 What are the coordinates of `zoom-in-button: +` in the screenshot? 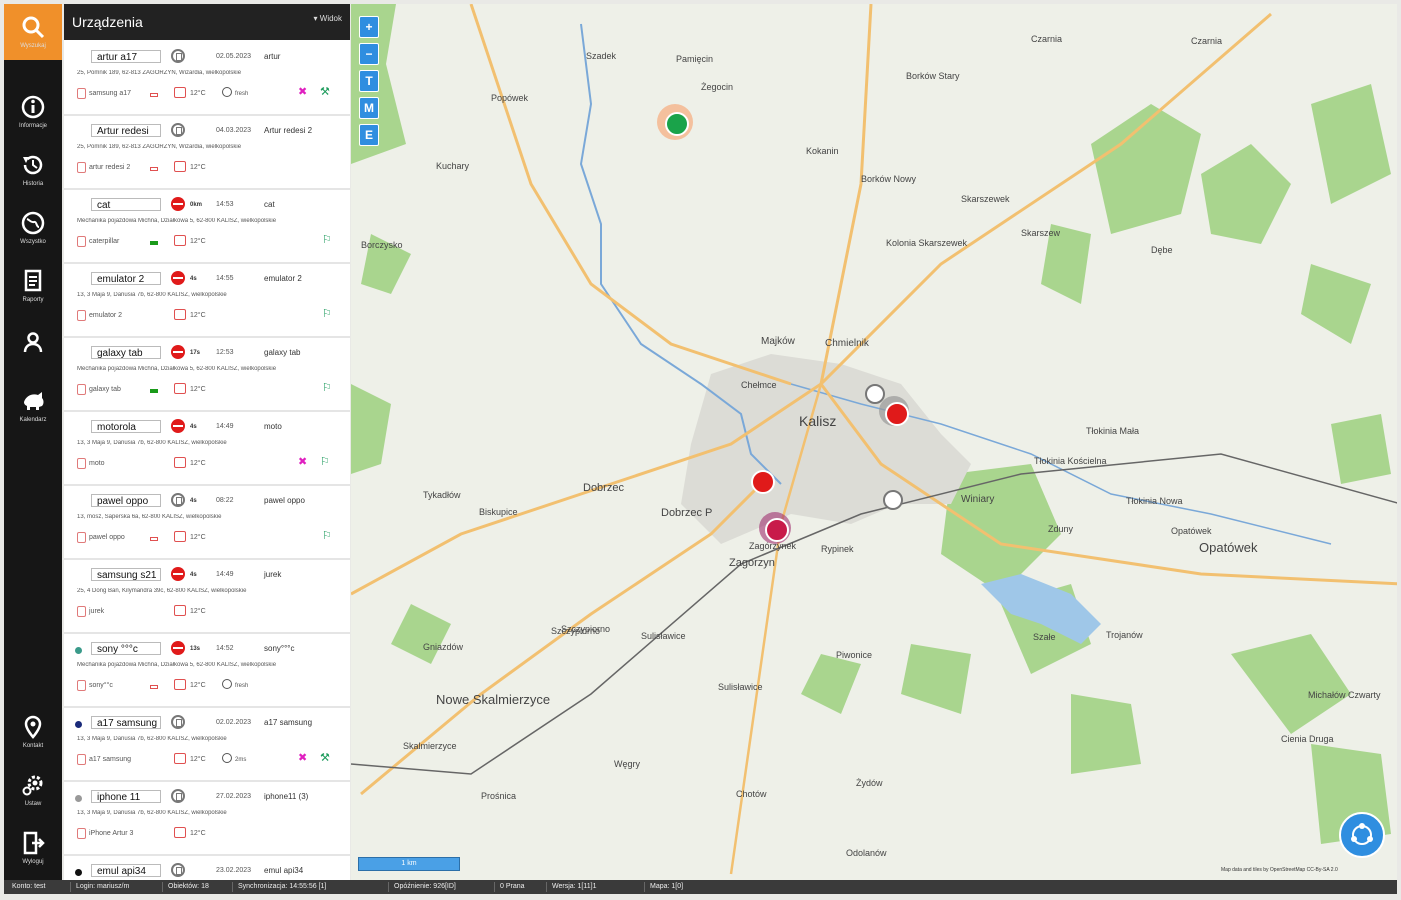 It's located at (369, 27).